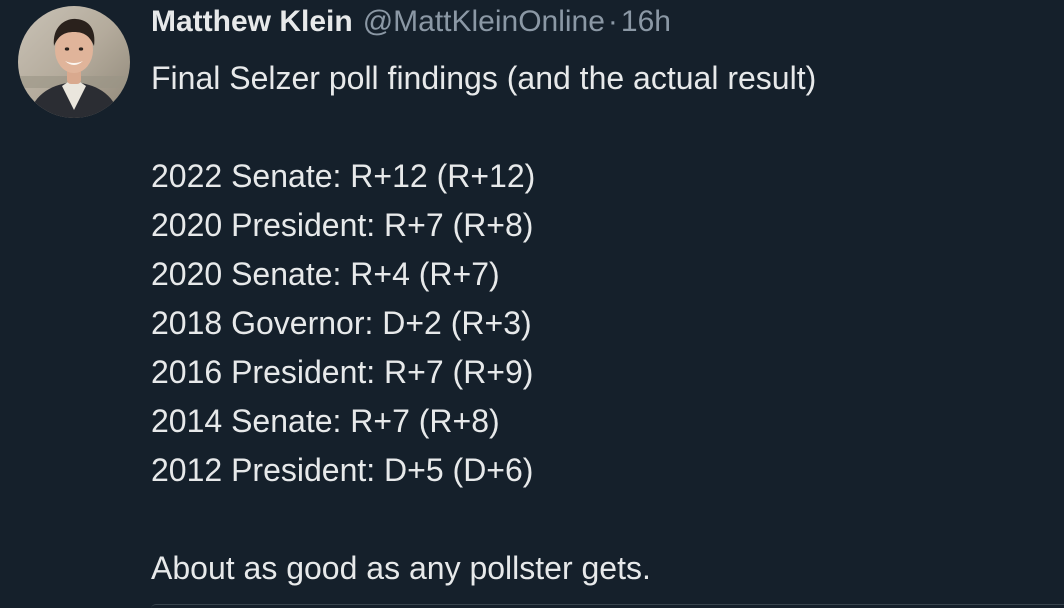  I want to click on profile-photo-icon, so click(74, 62).